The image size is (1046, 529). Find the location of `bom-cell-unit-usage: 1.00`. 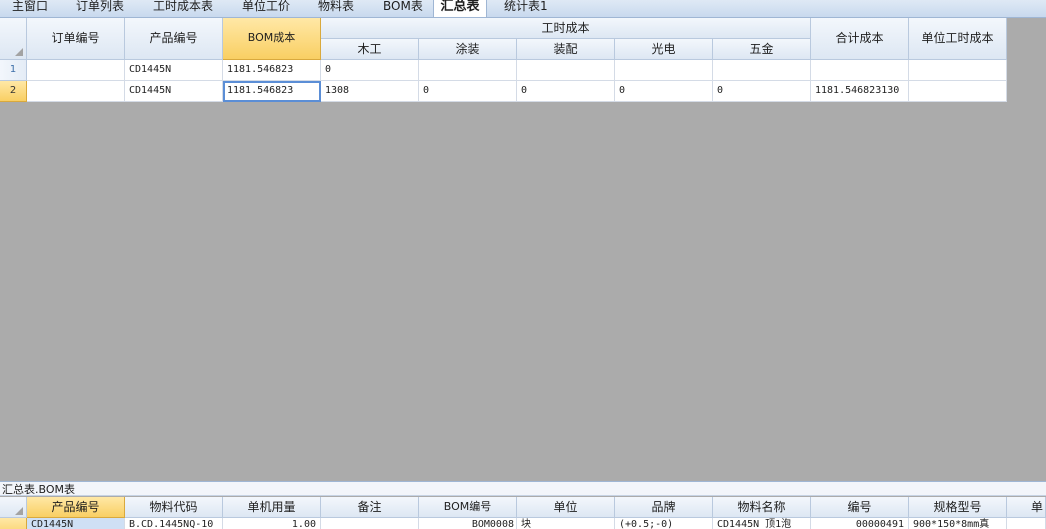

bom-cell-unit-usage: 1.00 is located at coordinates (272, 523).